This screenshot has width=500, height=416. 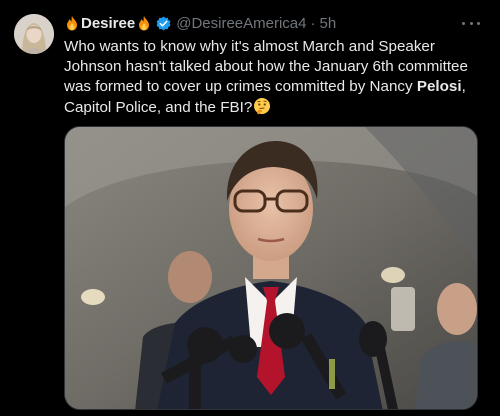 I want to click on author-display-name: Desiree, so click(x=108, y=23).